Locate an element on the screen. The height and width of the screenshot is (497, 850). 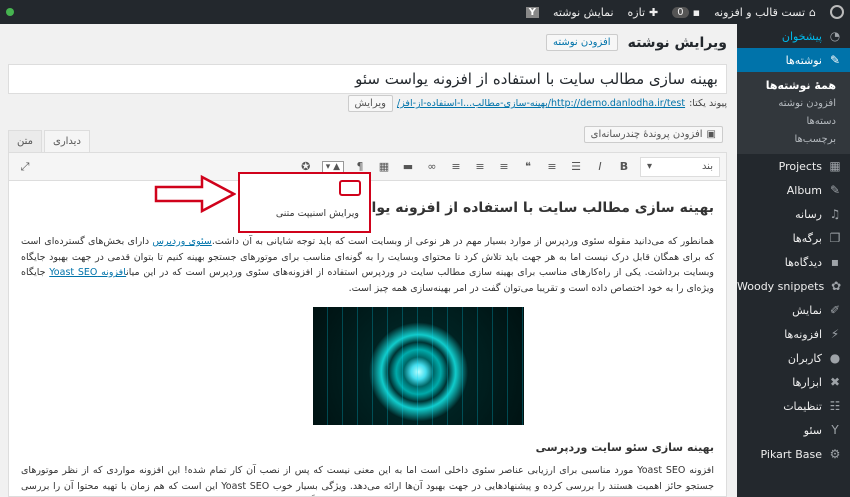
format-select: بند ▾ is located at coordinates (680, 166).